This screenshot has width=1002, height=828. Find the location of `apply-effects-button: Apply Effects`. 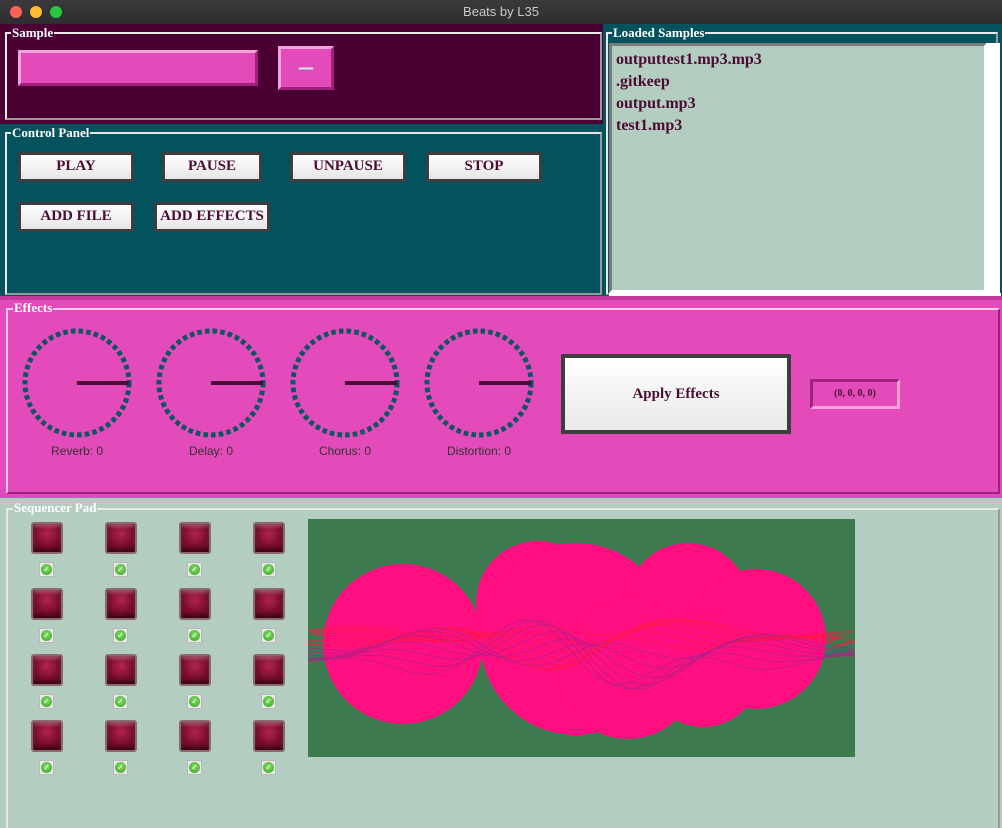

apply-effects-button: Apply Effects is located at coordinates (676, 394).